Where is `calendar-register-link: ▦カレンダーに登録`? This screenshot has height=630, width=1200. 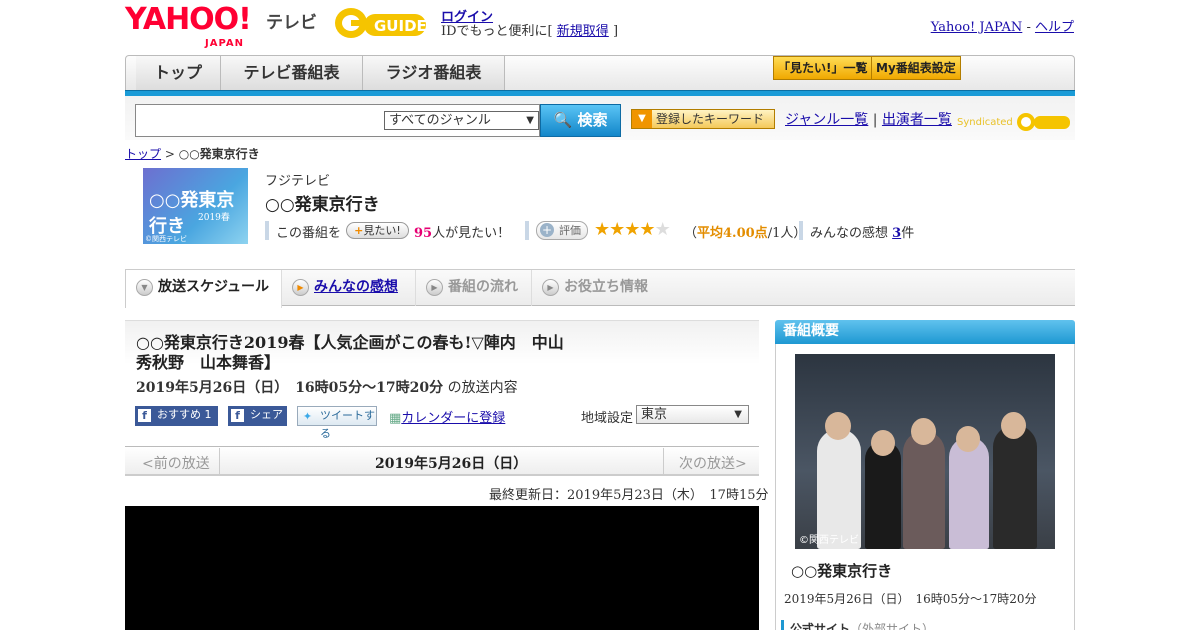 calendar-register-link: ▦カレンダーに登録 is located at coordinates (447, 416).